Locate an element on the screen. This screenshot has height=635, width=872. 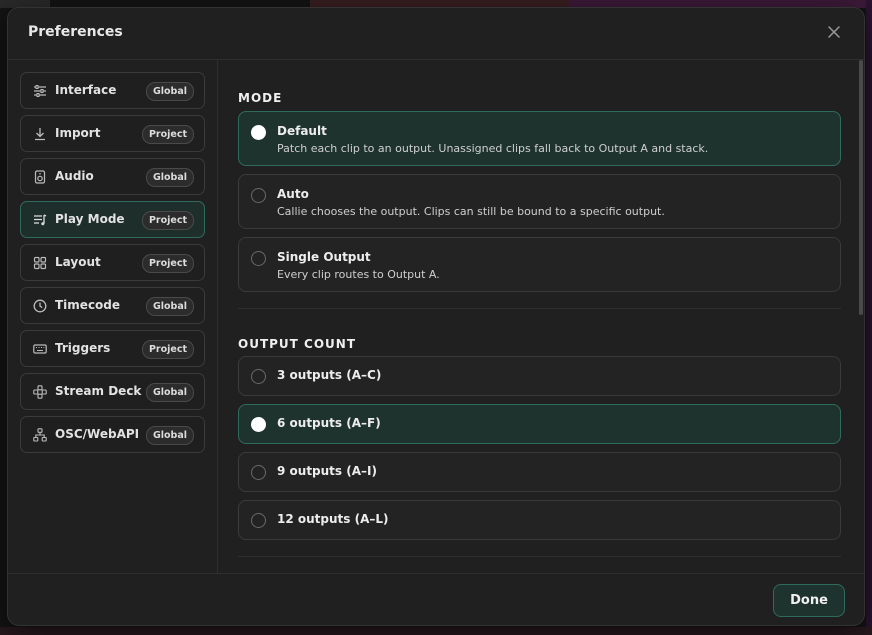
output-count-option-6: 6 outputs (A–F) is located at coordinates (539, 424).